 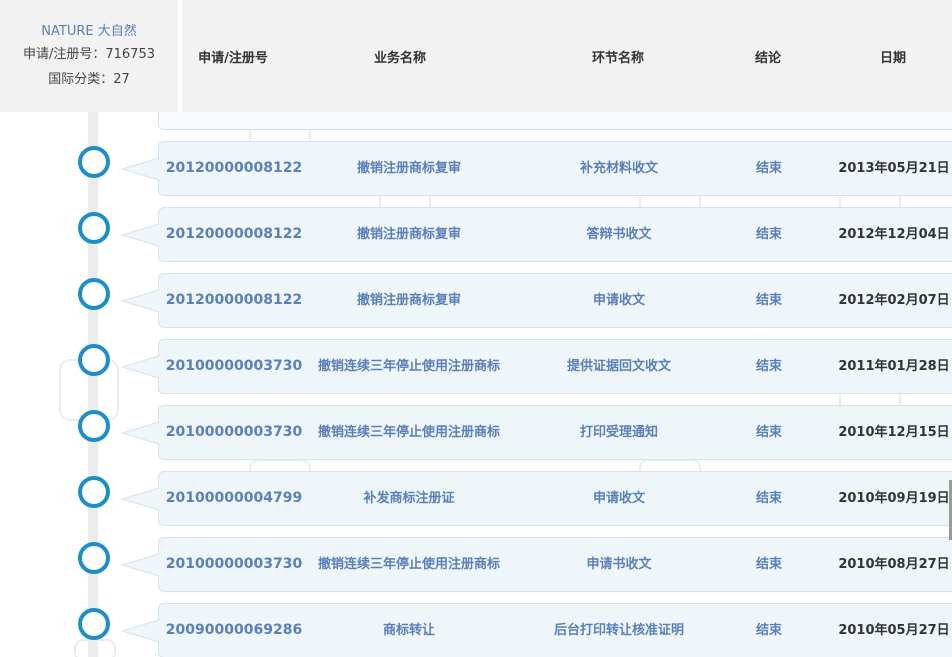 I want to click on trademark-reg-no: 申请/注册号：716753, so click(x=88, y=54).